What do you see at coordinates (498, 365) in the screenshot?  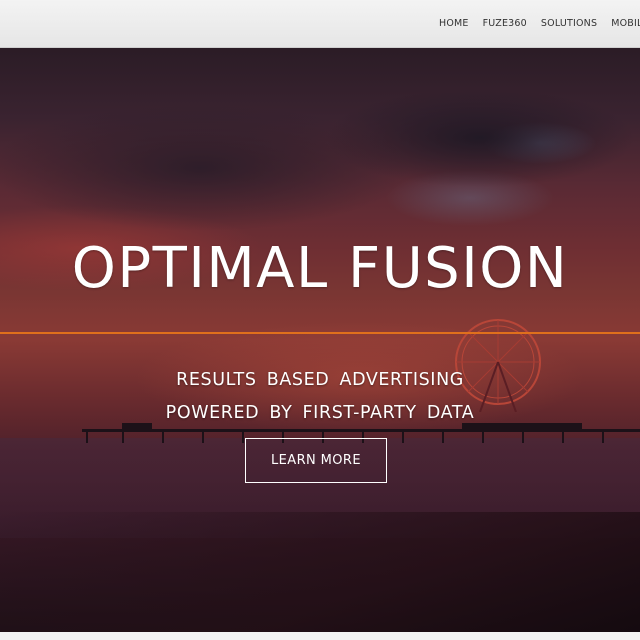 I see `ferris-wheel-illustration` at bounding box center [498, 365].